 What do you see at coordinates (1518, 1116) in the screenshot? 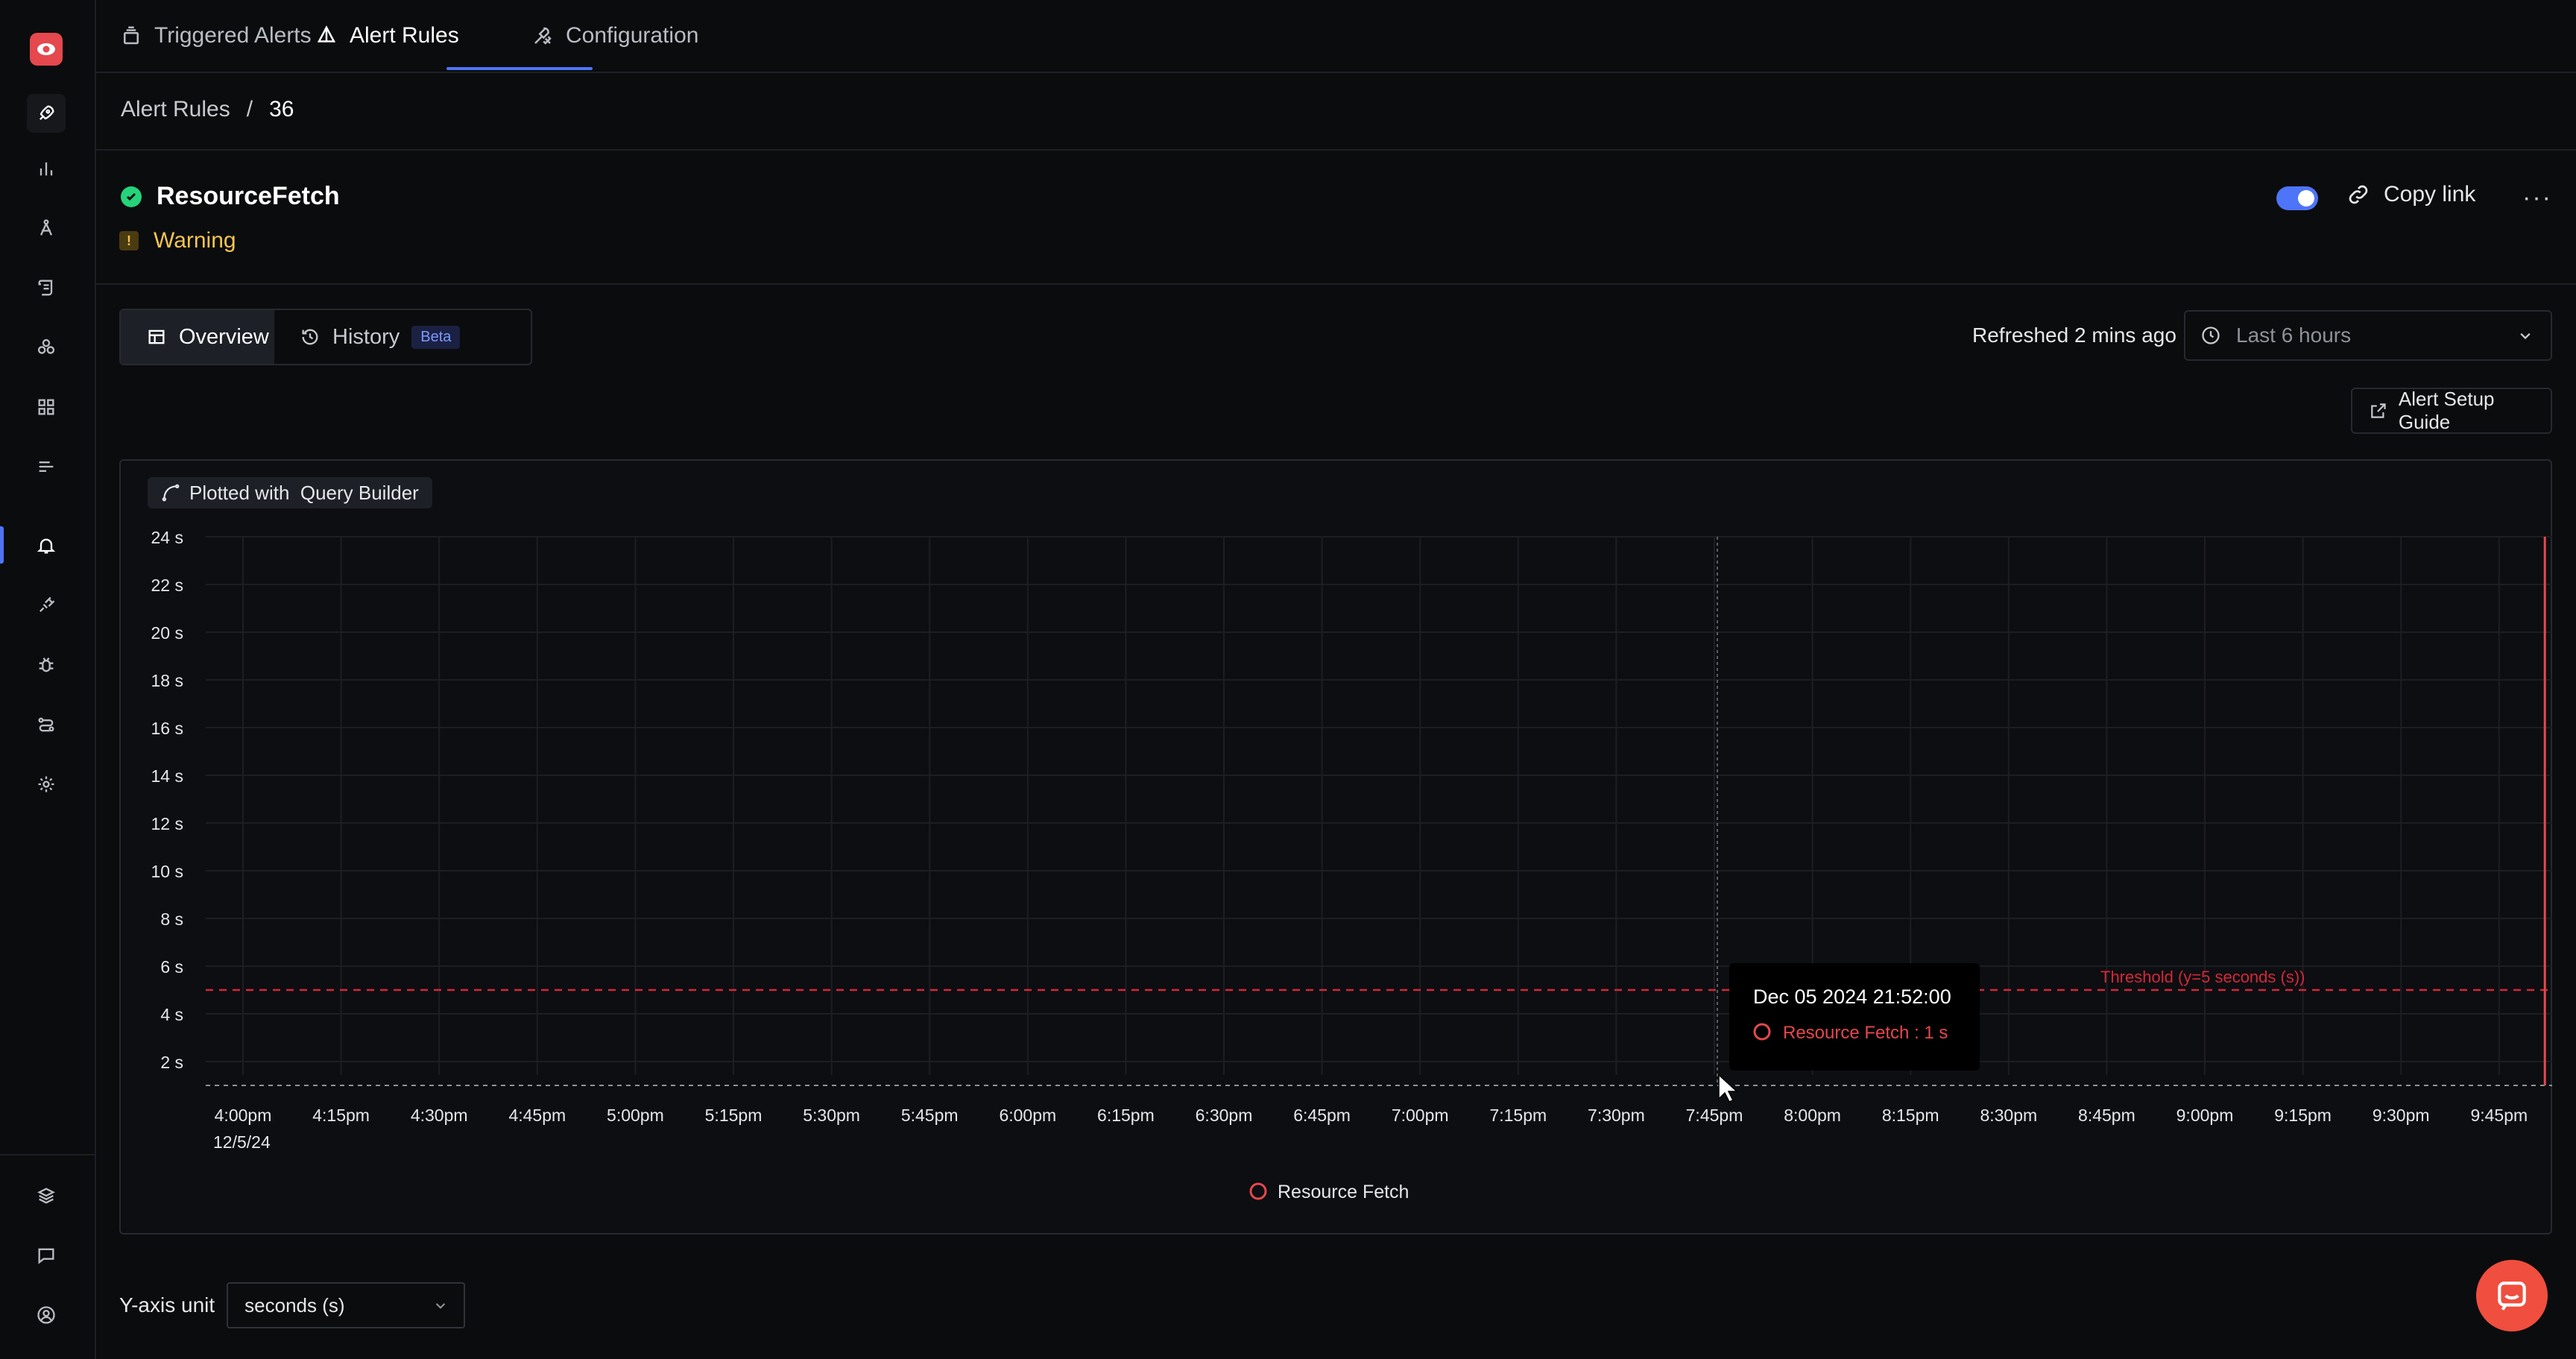
I see `x-tick-label: 7:15pm` at bounding box center [1518, 1116].